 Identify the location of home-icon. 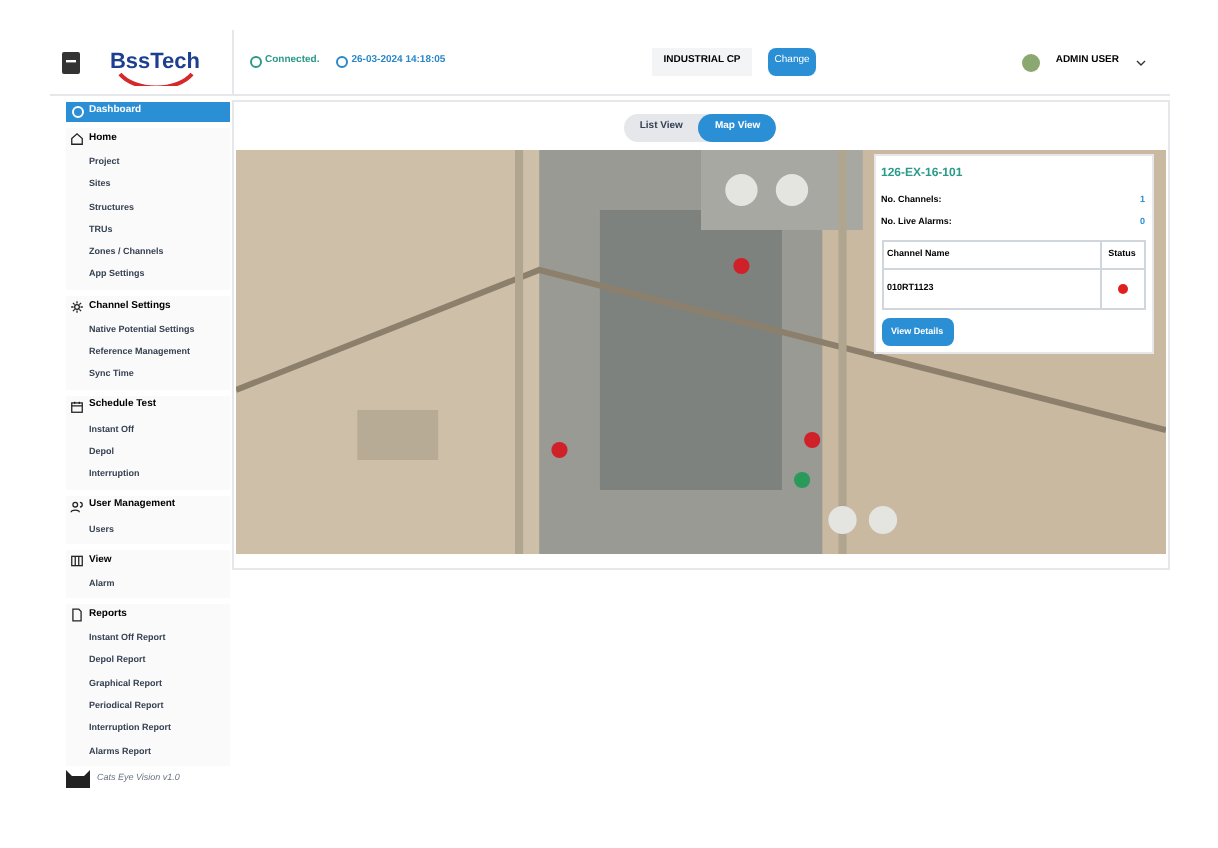
(76, 139).